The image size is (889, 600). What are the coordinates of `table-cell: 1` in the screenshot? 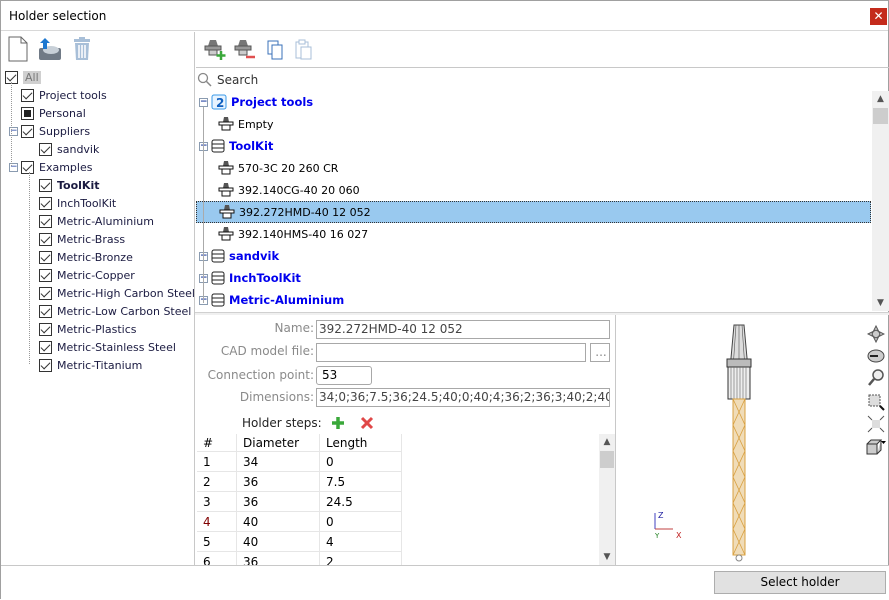 It's located at (217, 462).